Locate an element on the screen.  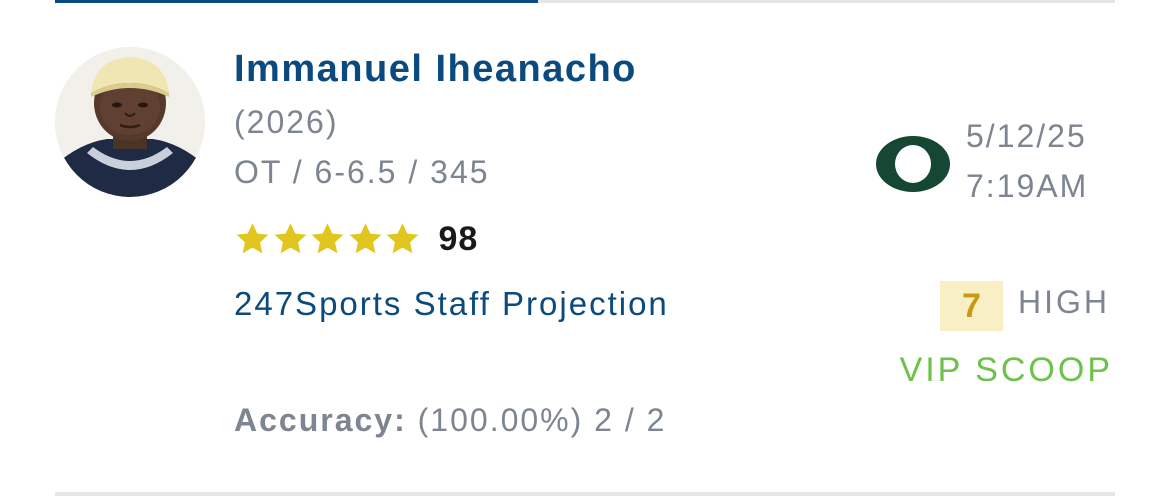
stars is located at coordinates (328, 239).